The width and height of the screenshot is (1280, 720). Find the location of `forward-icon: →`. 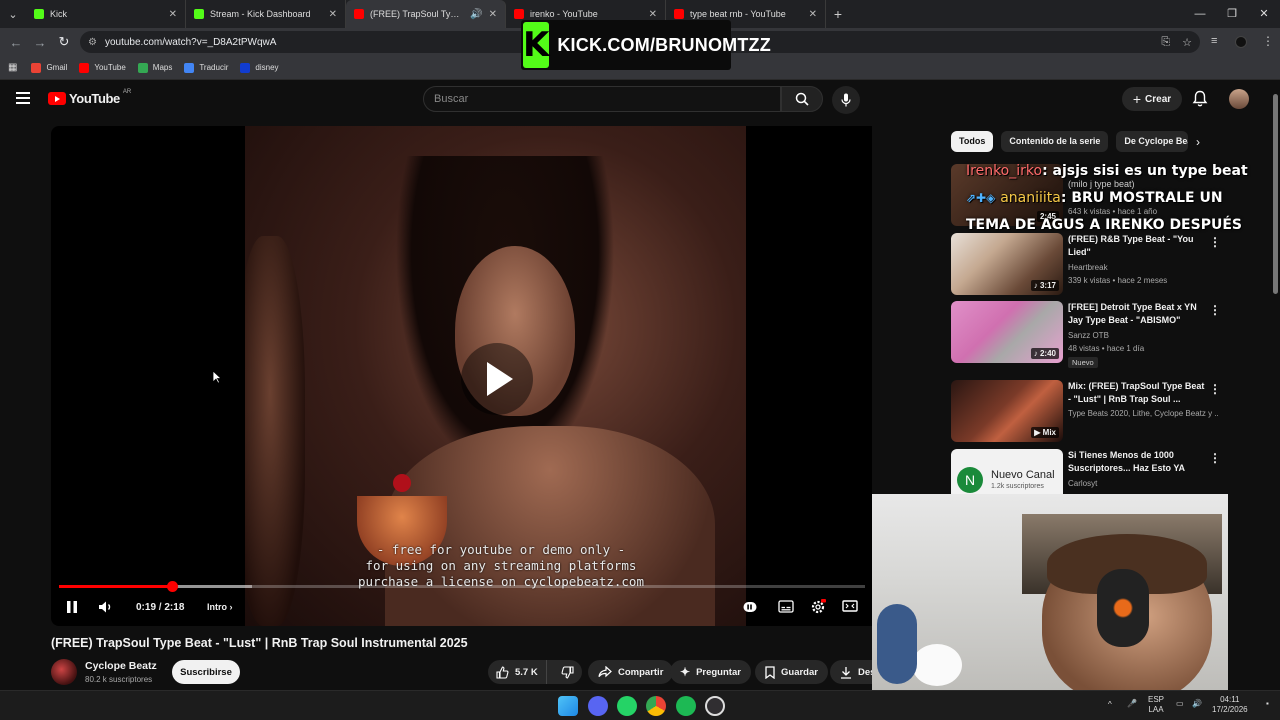

forward-icon: → is located at coordinates (40, 42).